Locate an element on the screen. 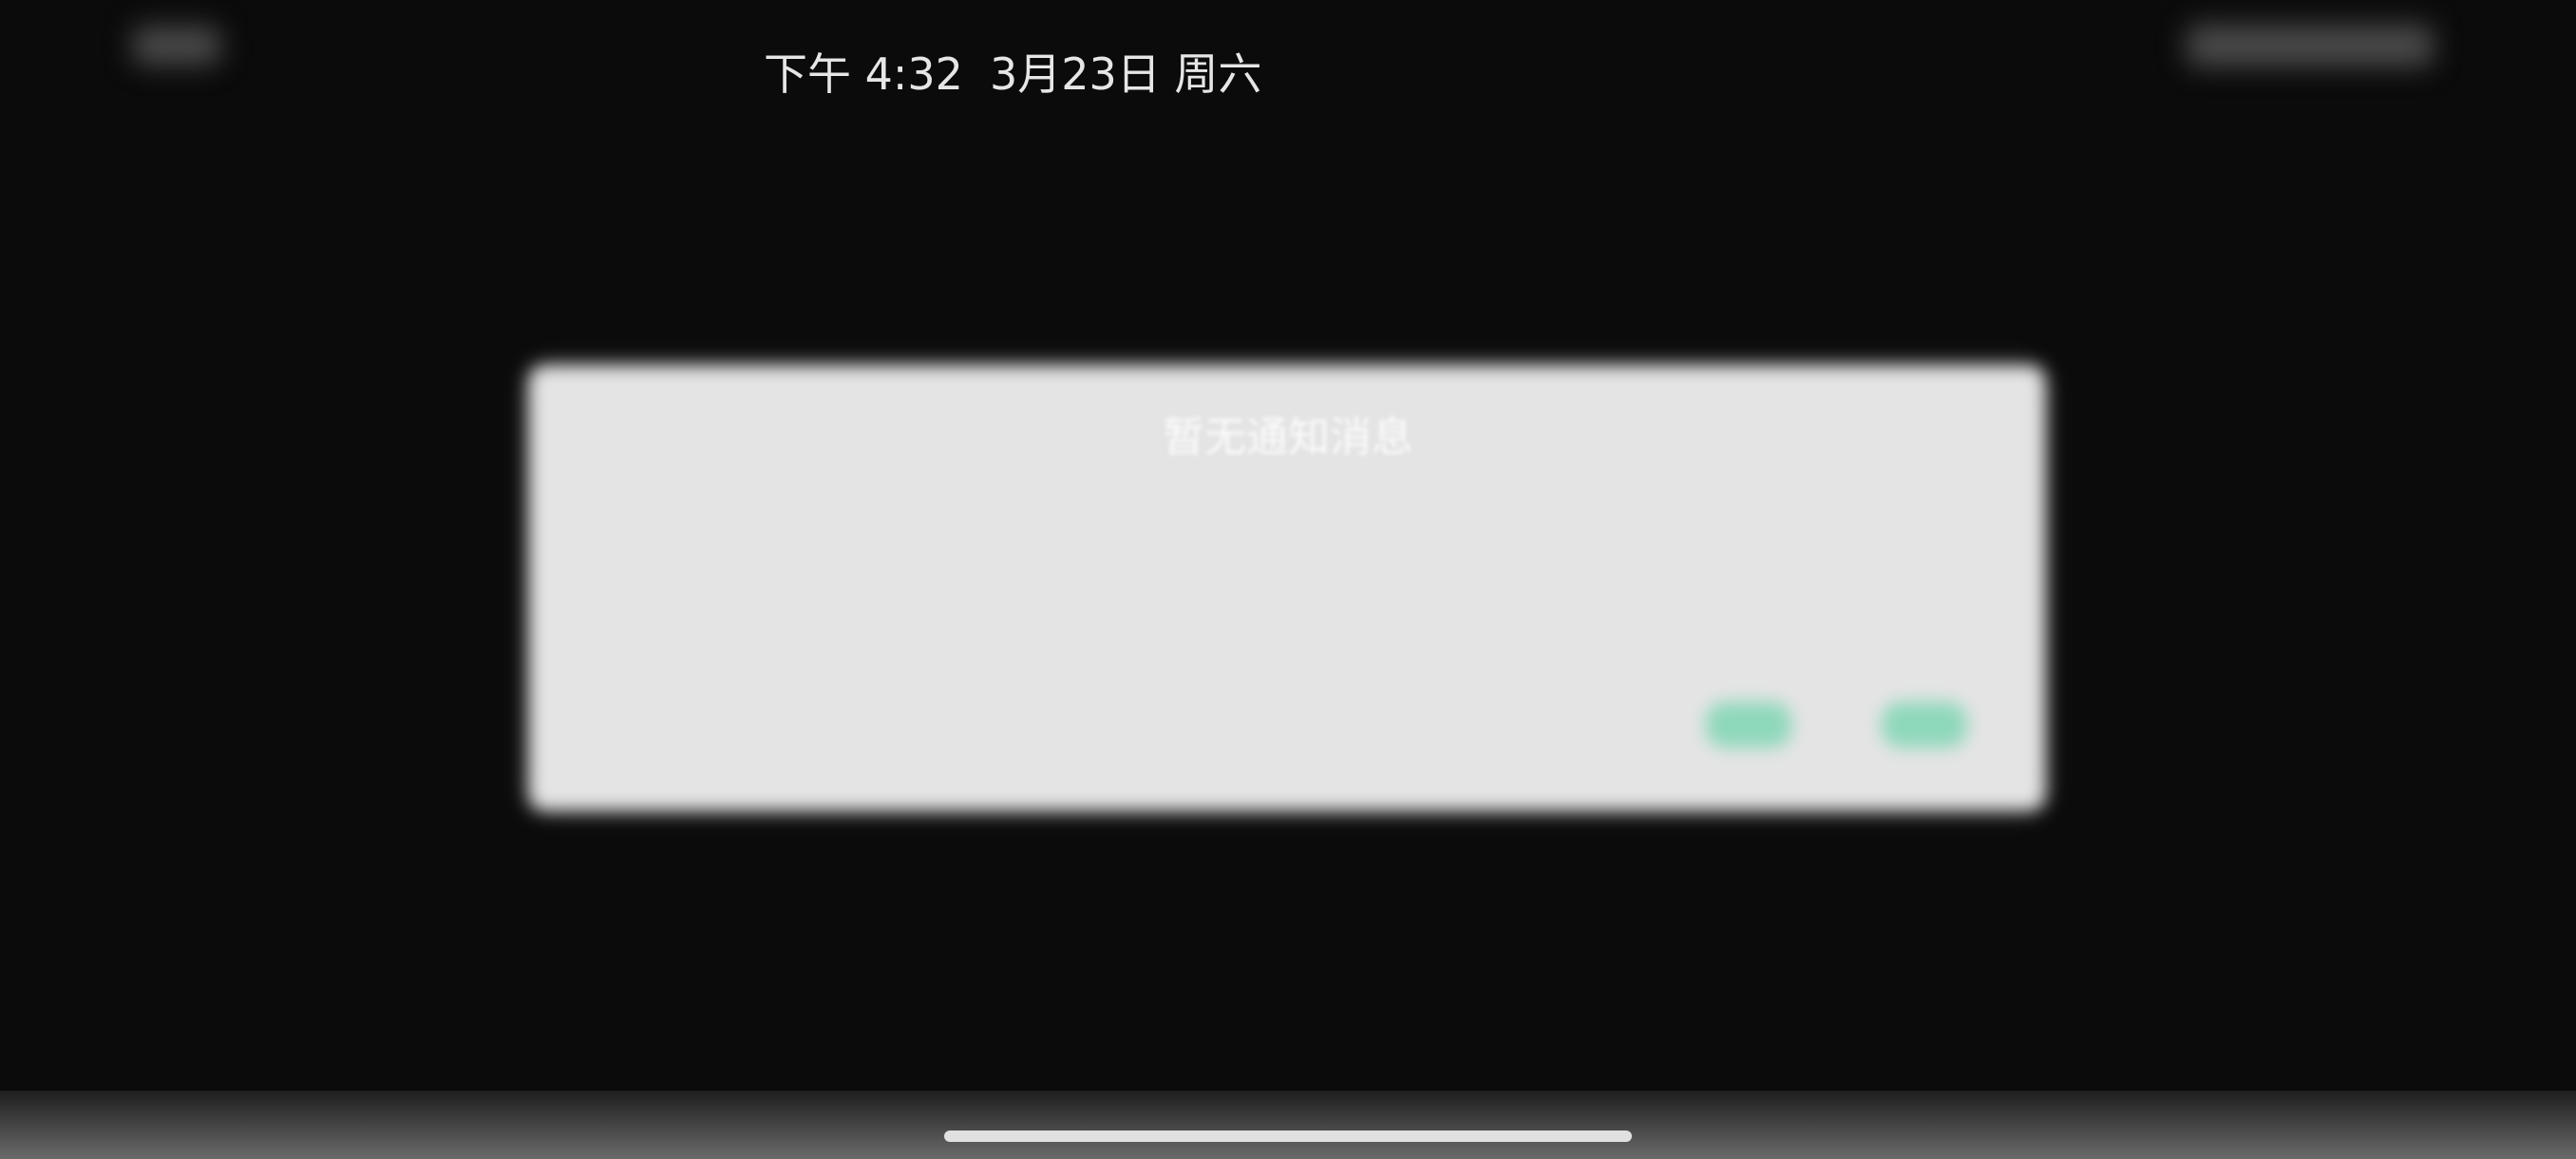  empty-notification-text: 暂无通知消息 is located at coordinates (1288, 437).